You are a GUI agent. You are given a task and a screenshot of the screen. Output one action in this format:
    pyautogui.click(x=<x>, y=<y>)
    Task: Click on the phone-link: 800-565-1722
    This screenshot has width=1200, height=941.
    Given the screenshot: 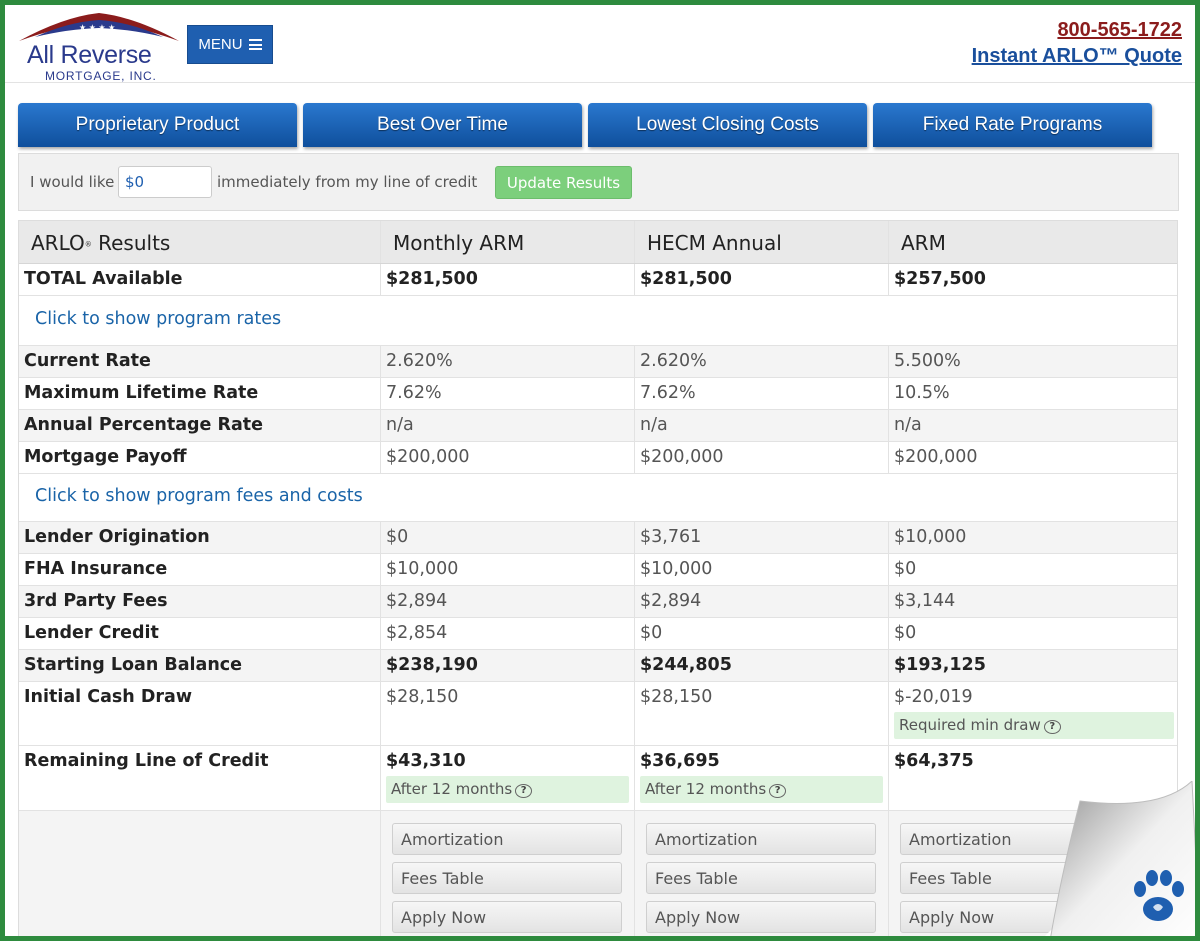 What is the action you would take?
    pyautogui.click(x=1119, y=30)
    